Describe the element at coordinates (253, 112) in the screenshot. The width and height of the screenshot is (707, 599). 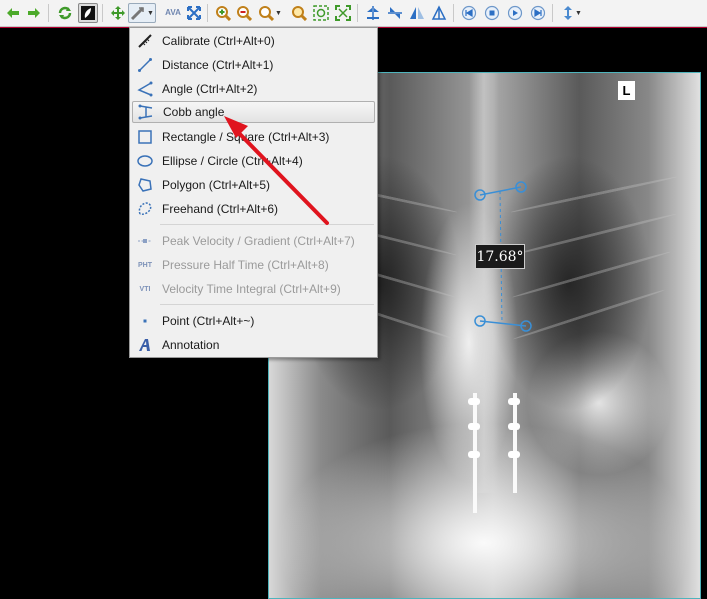
I see `menu-item-cobb-angle: Cobb angle` at that location.